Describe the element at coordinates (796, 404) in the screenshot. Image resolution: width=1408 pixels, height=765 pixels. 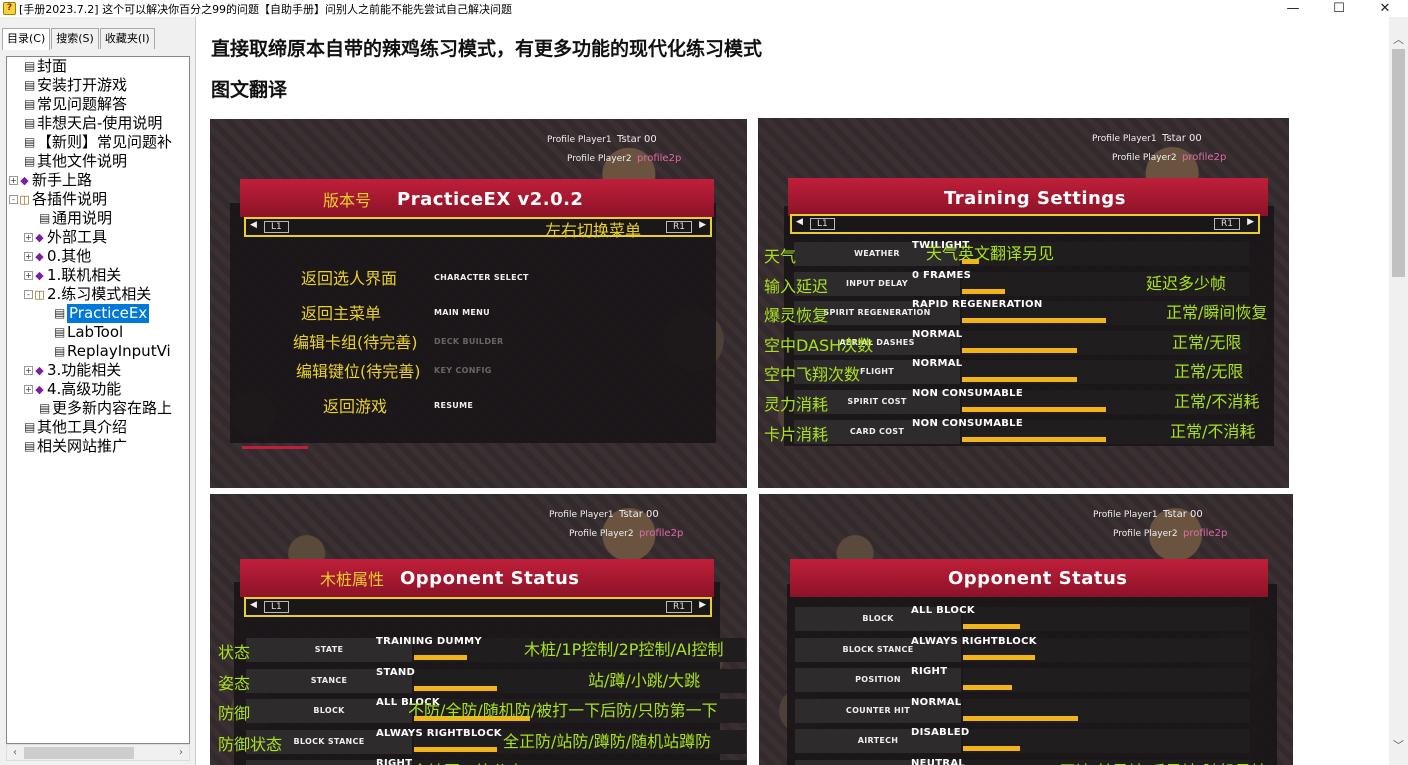
I see `annotation-setting: 灵力消耗` at that location.